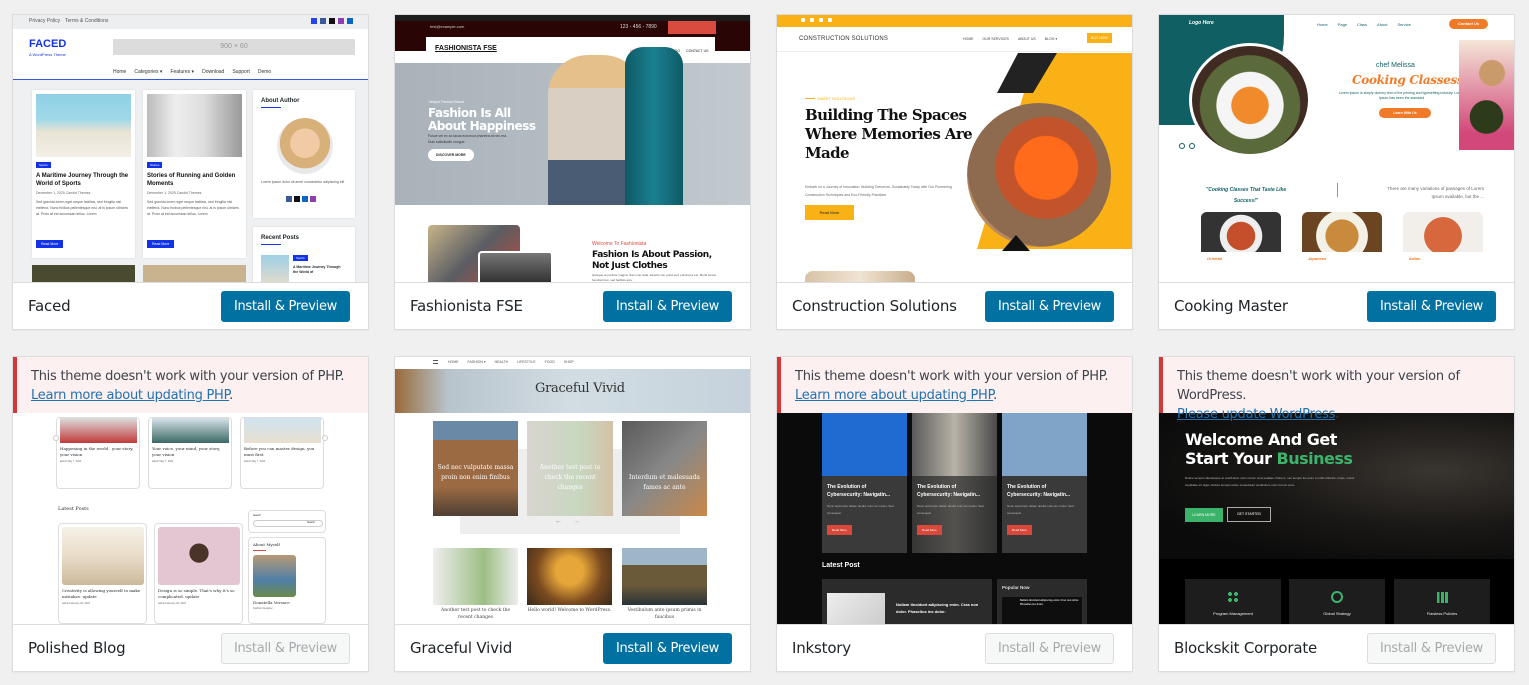  I want to click on nav-item: Categories ▾, so click(148, 72).